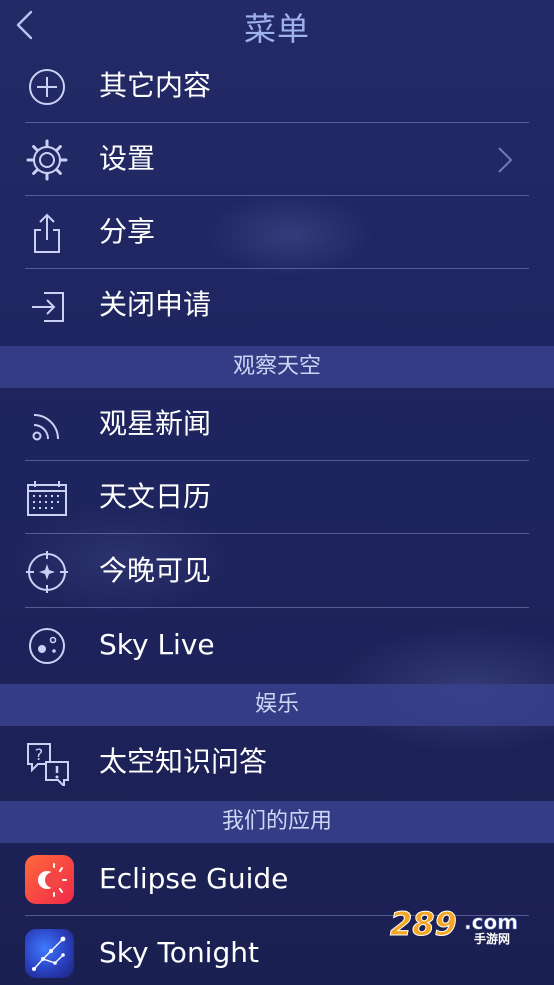  I want to click on section-header-fun: 娱乐, so click(277, 705).